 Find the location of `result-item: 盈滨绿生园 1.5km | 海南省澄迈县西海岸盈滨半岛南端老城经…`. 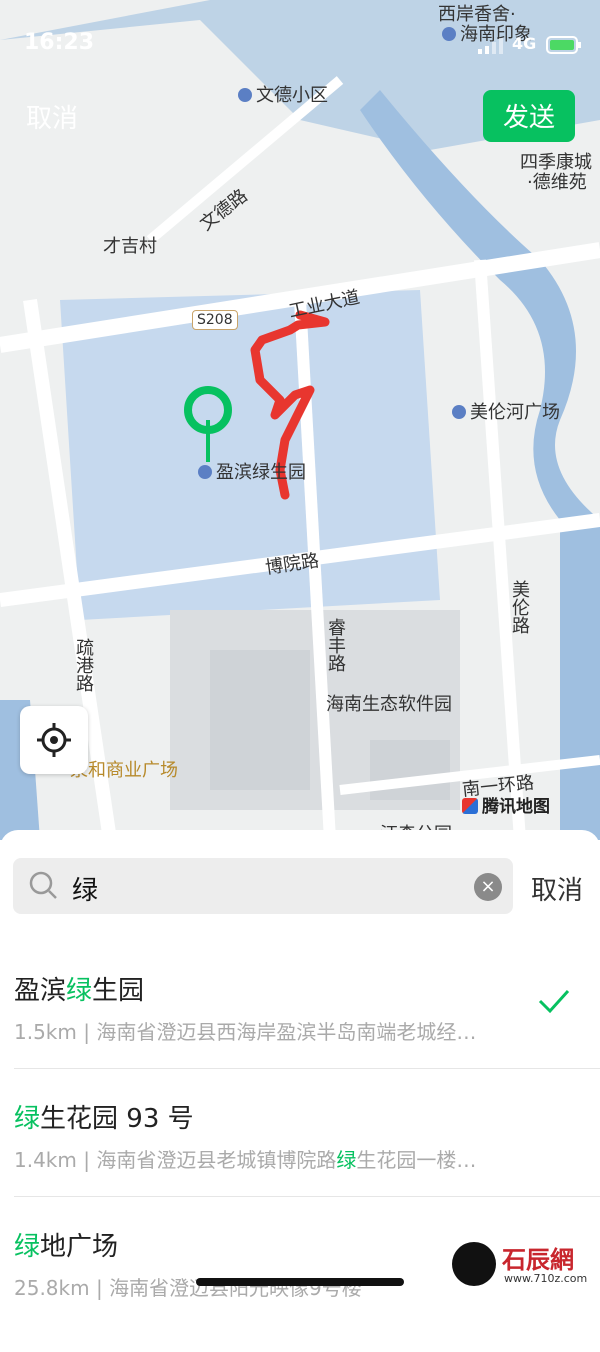

result-item: 盈滨绿生园 1.5km | 海南省澄迈县西海岸盈滨半岛南端老城经… is located at coordinates (300, 1033).